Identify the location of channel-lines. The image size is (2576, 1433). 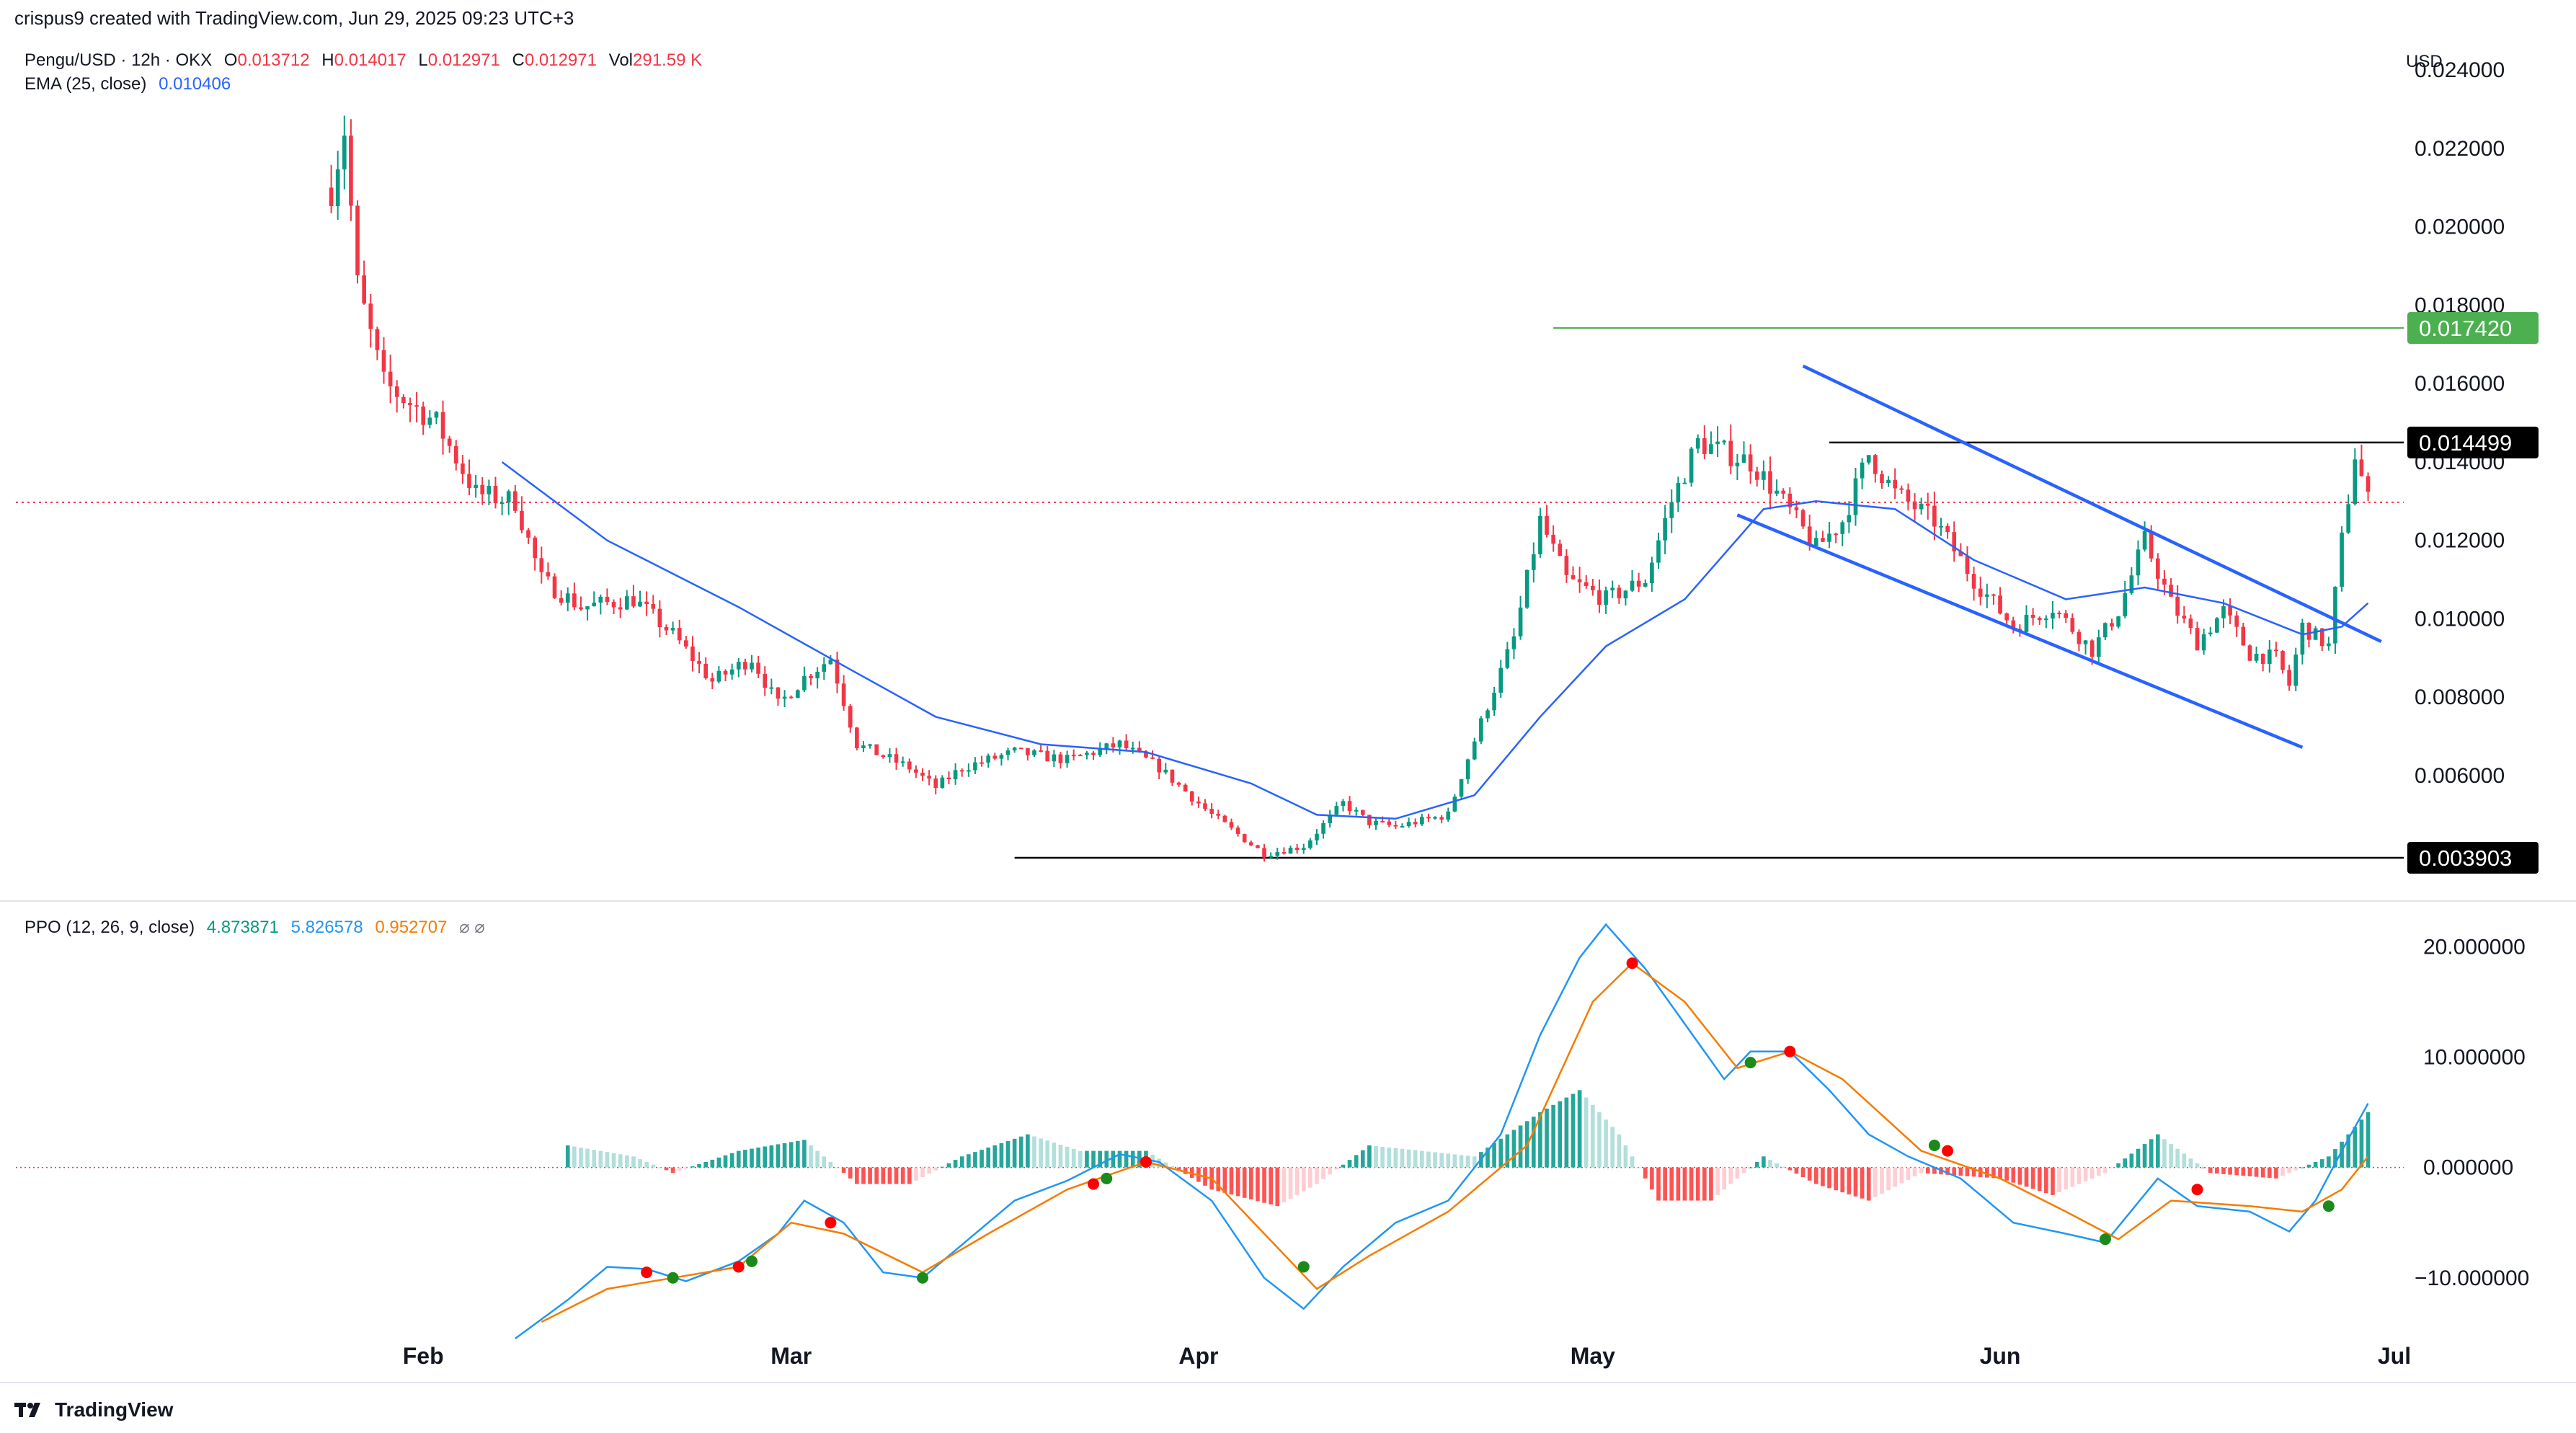
(2059, 556).